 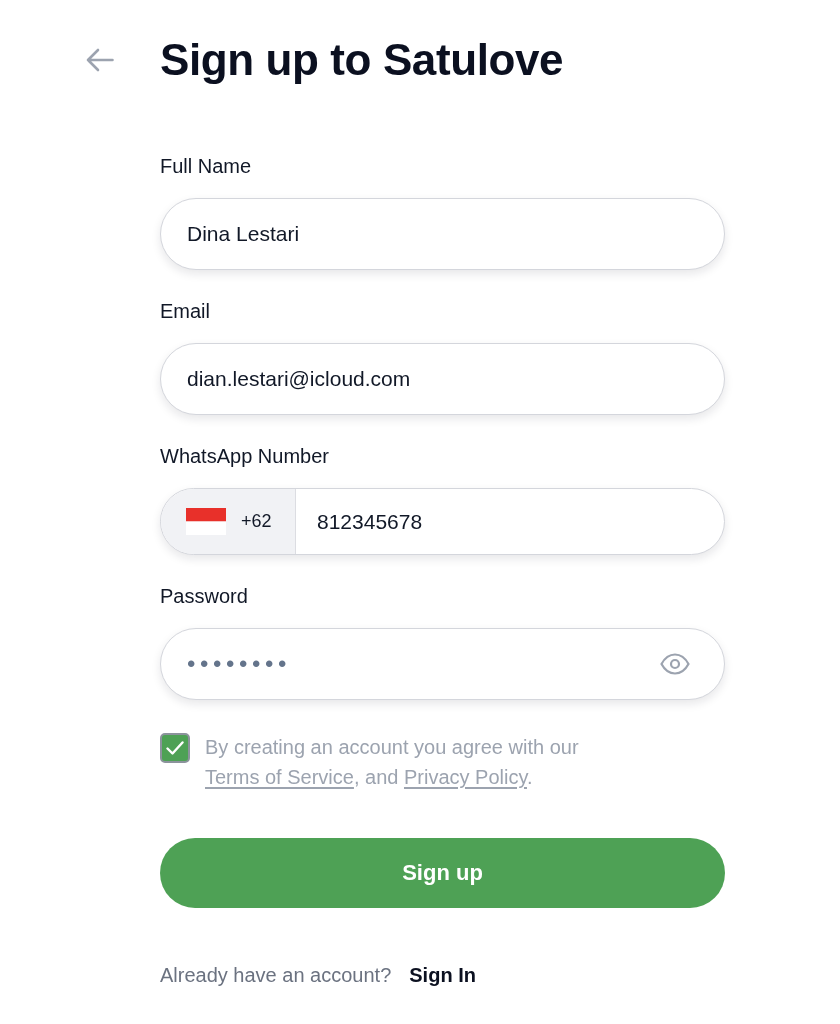 What do you see at coordinates (206, 521) in the screenshot?
I see `flag-icon` at bounding box center [206, 521].